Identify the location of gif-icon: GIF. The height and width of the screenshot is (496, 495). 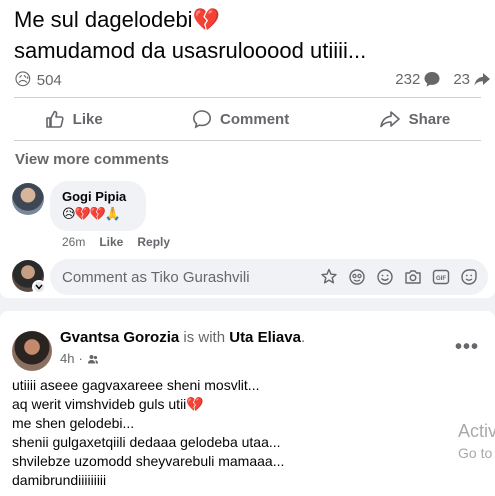
(441, 277).